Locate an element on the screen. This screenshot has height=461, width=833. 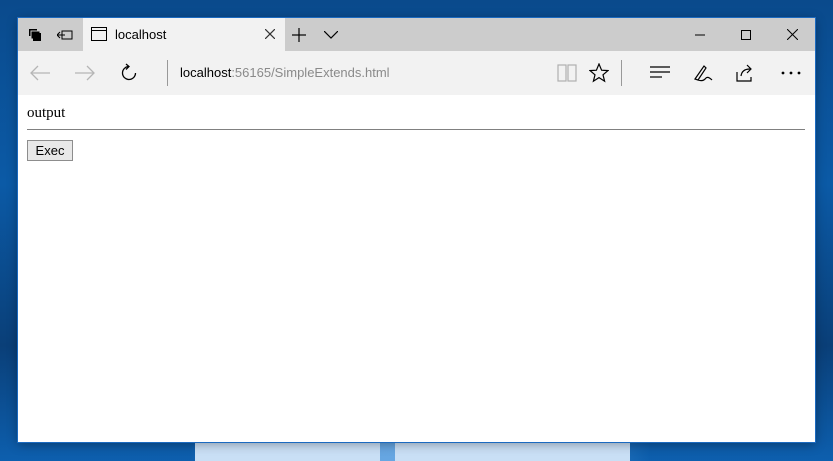
reading-view-book-icon is located at coordinates (567, 73).